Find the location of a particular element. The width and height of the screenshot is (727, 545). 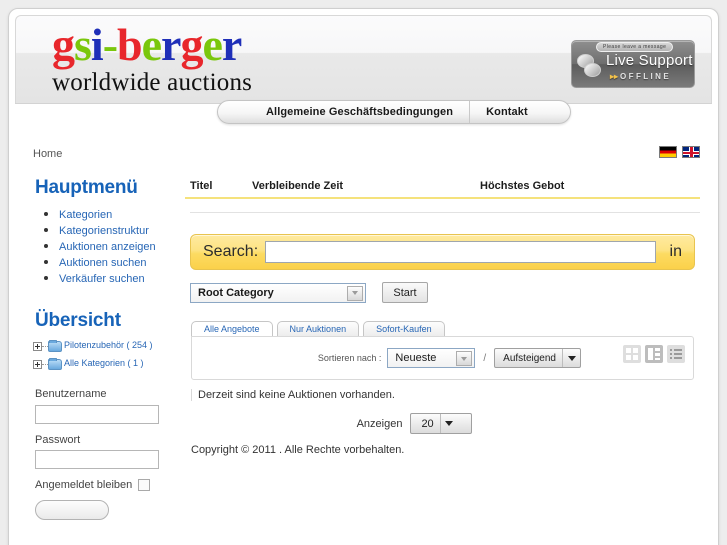

tab-alle-angebote: Alle Angebote is located at coordinates (232, 328).